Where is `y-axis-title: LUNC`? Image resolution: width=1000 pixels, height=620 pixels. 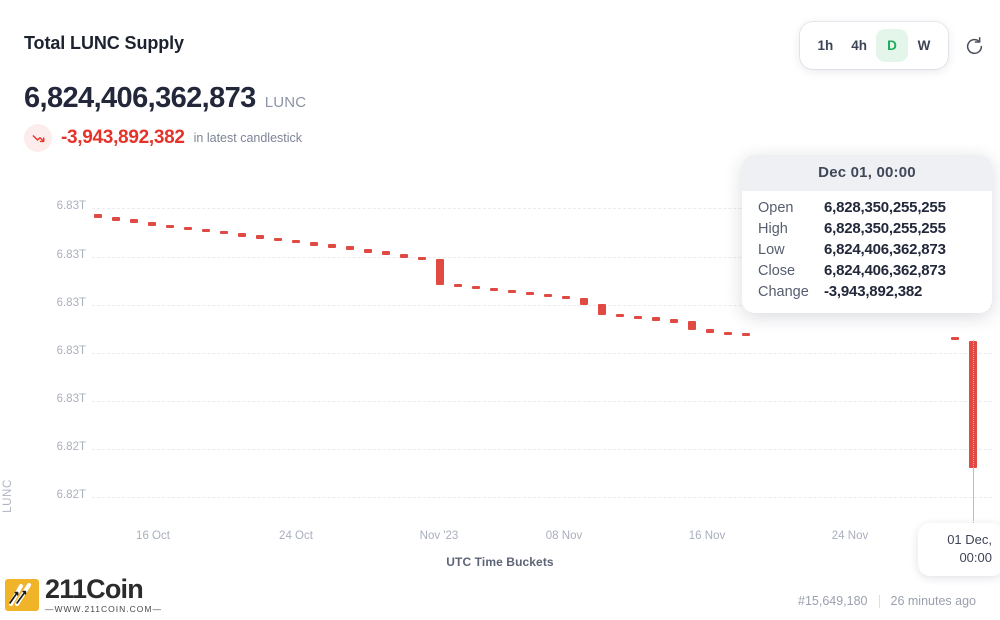 y-axis-title: LUNC is located at coordinates (7, 496).